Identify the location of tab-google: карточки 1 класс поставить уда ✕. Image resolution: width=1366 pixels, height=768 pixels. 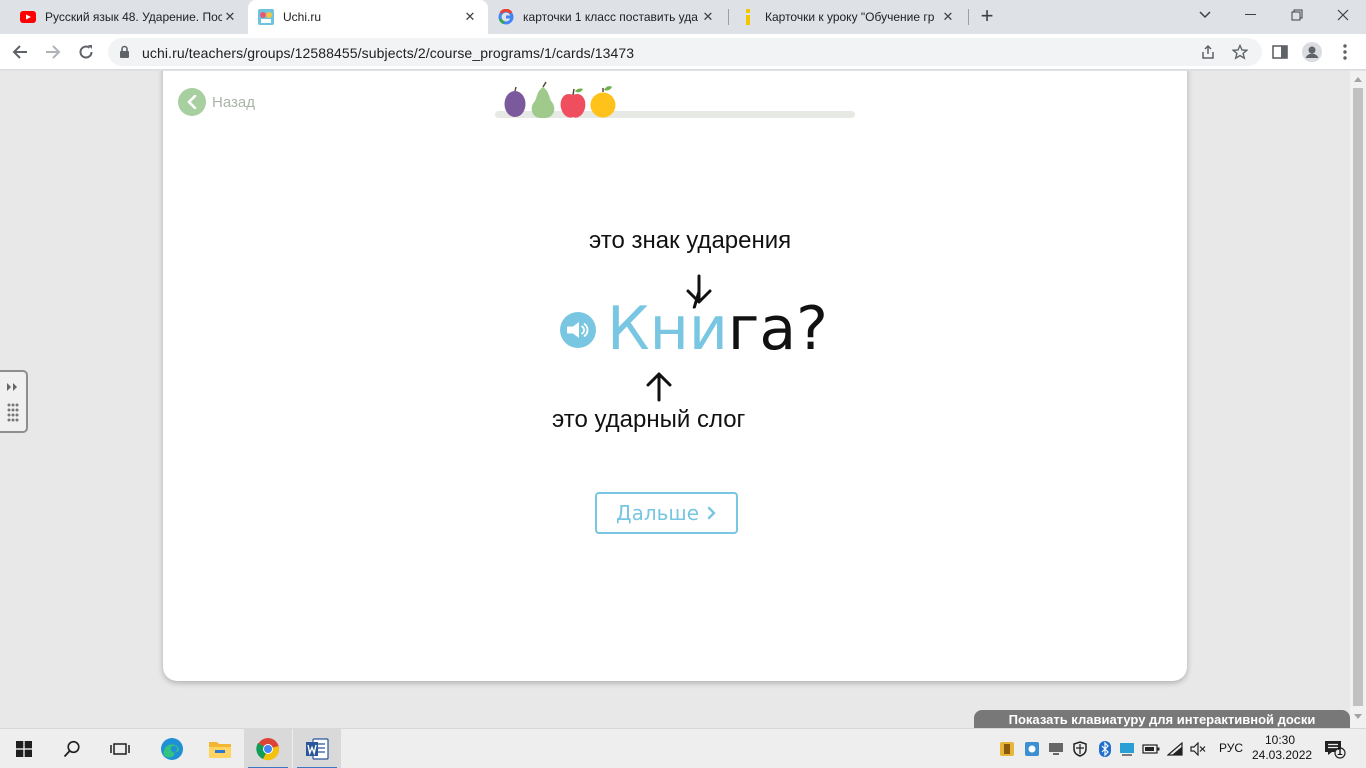
(607, 17).